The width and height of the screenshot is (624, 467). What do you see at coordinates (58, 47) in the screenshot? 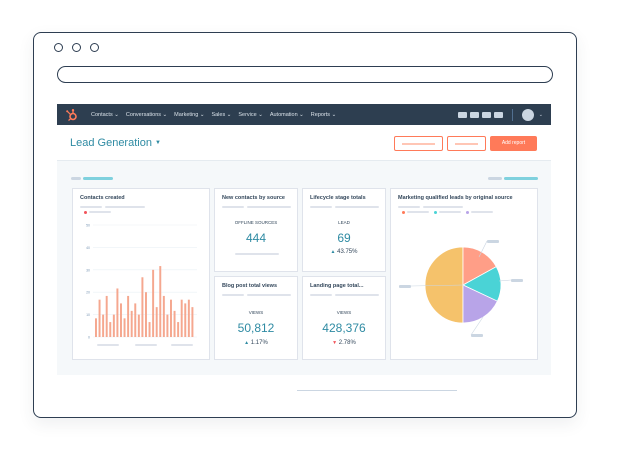
I see `window-dot-close` at bounding box center [58, 47].